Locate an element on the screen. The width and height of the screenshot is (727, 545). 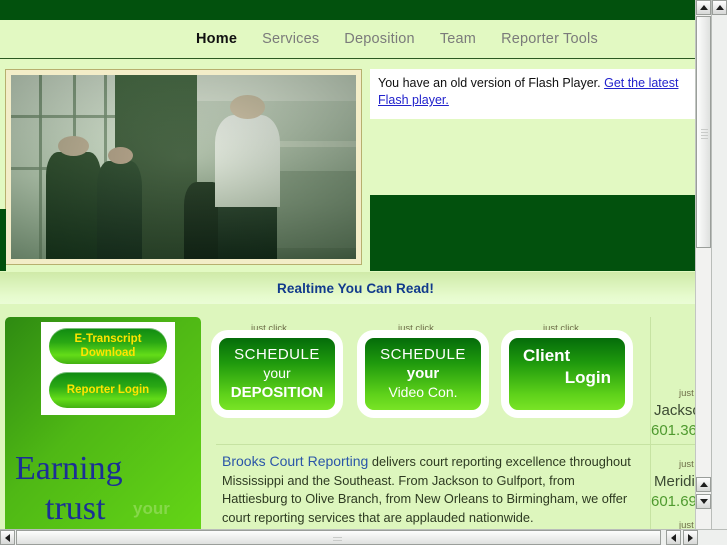
client-login-line-1: Client is located at coordinates (547, 355).